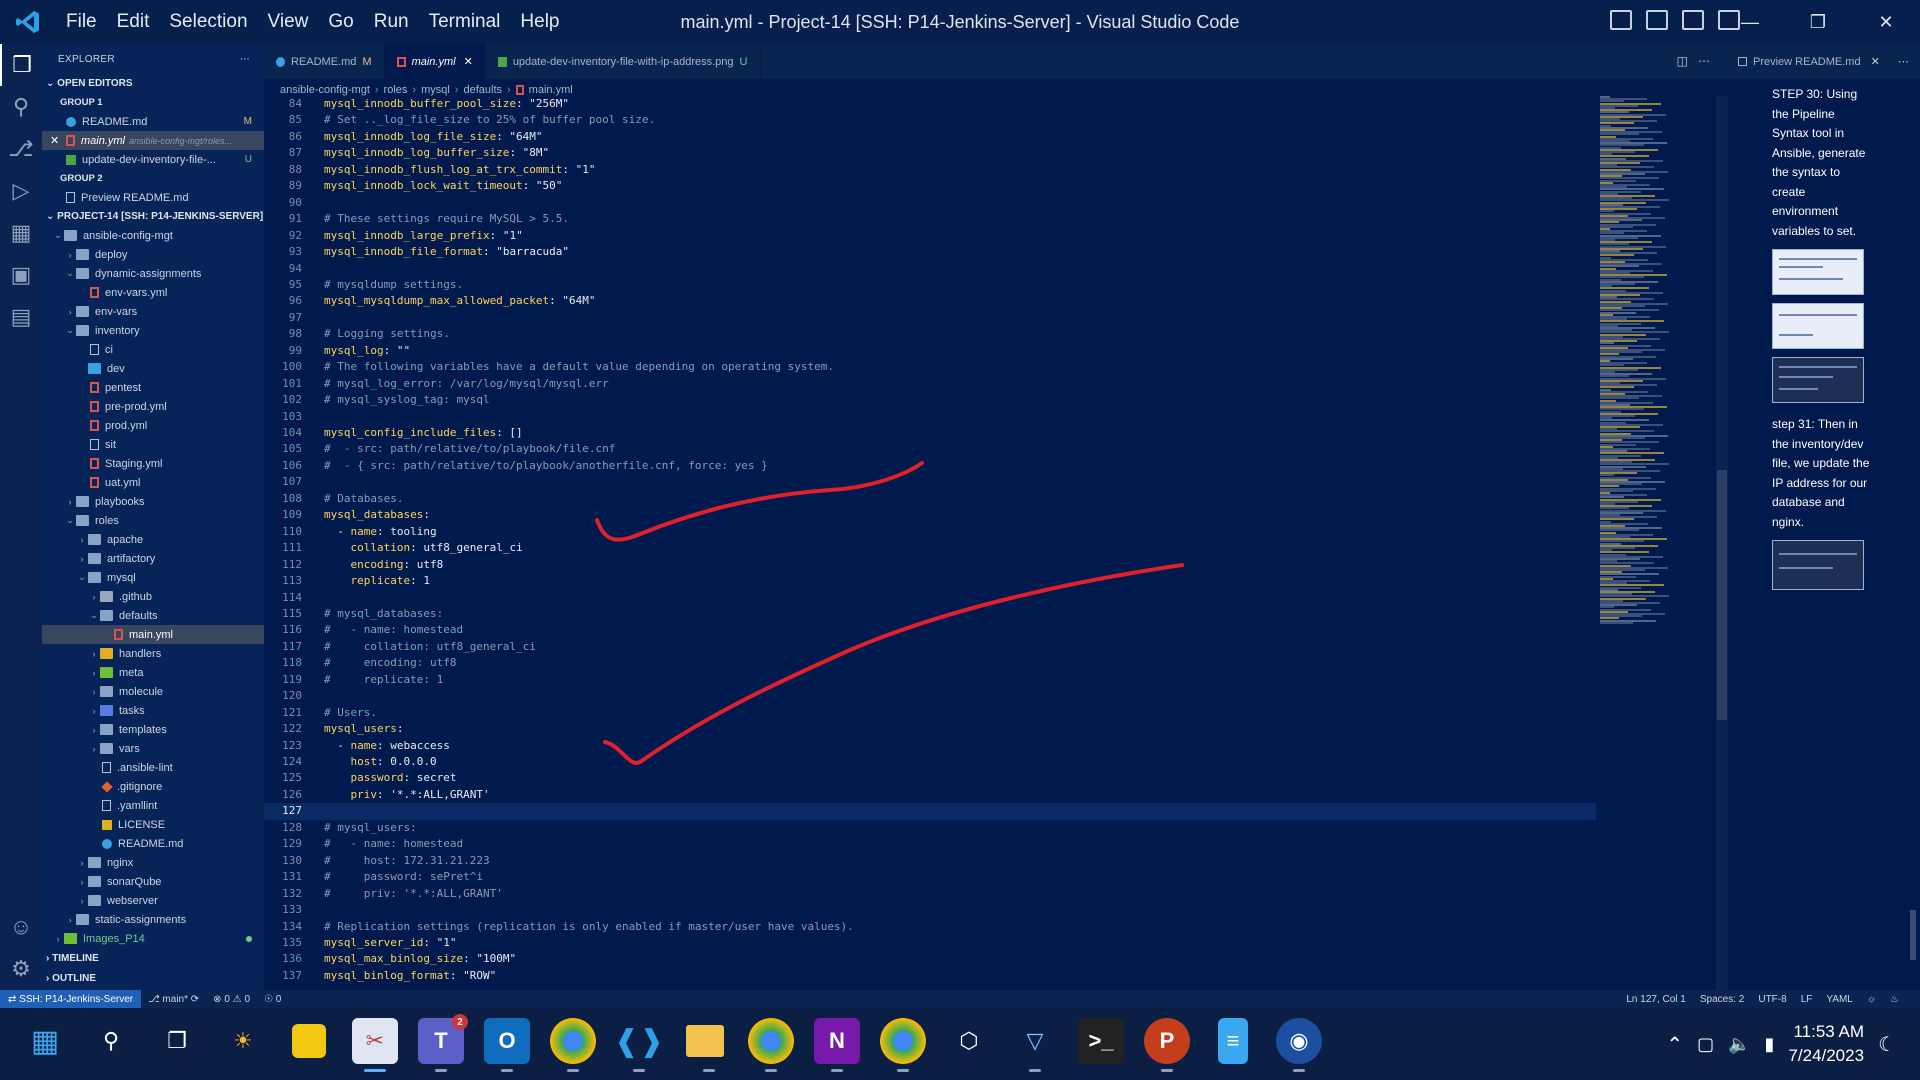  What do you see at coordinates (930, 433) in the screenshot?
I see `code-line: 104 mysql_config_include_files: []` at bounding box center [930, 433].